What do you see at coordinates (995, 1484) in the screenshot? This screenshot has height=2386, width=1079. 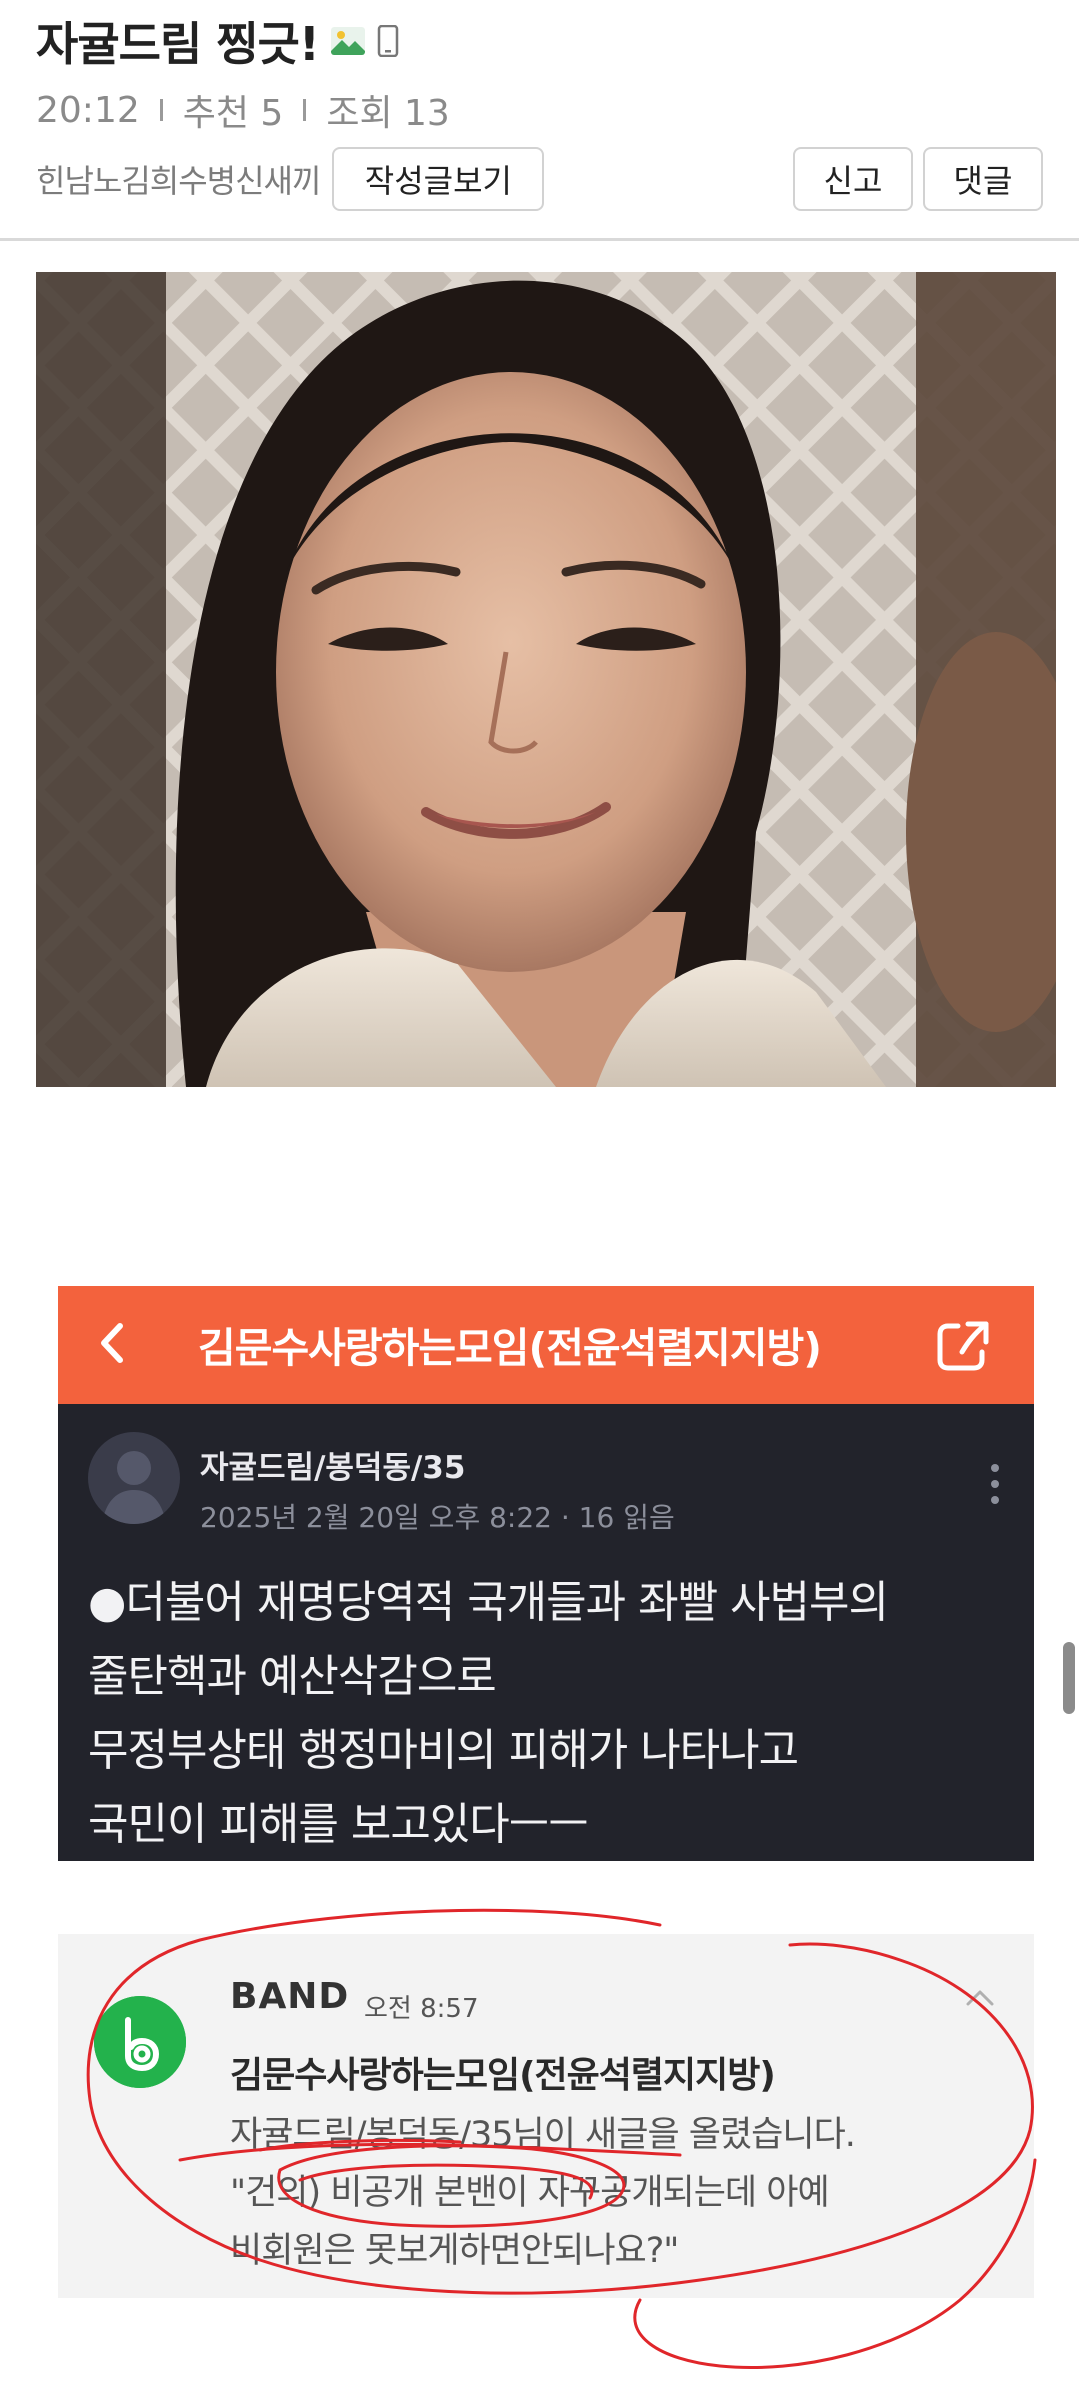 I see `more-options-icon` at bounding box center [995, 1484].